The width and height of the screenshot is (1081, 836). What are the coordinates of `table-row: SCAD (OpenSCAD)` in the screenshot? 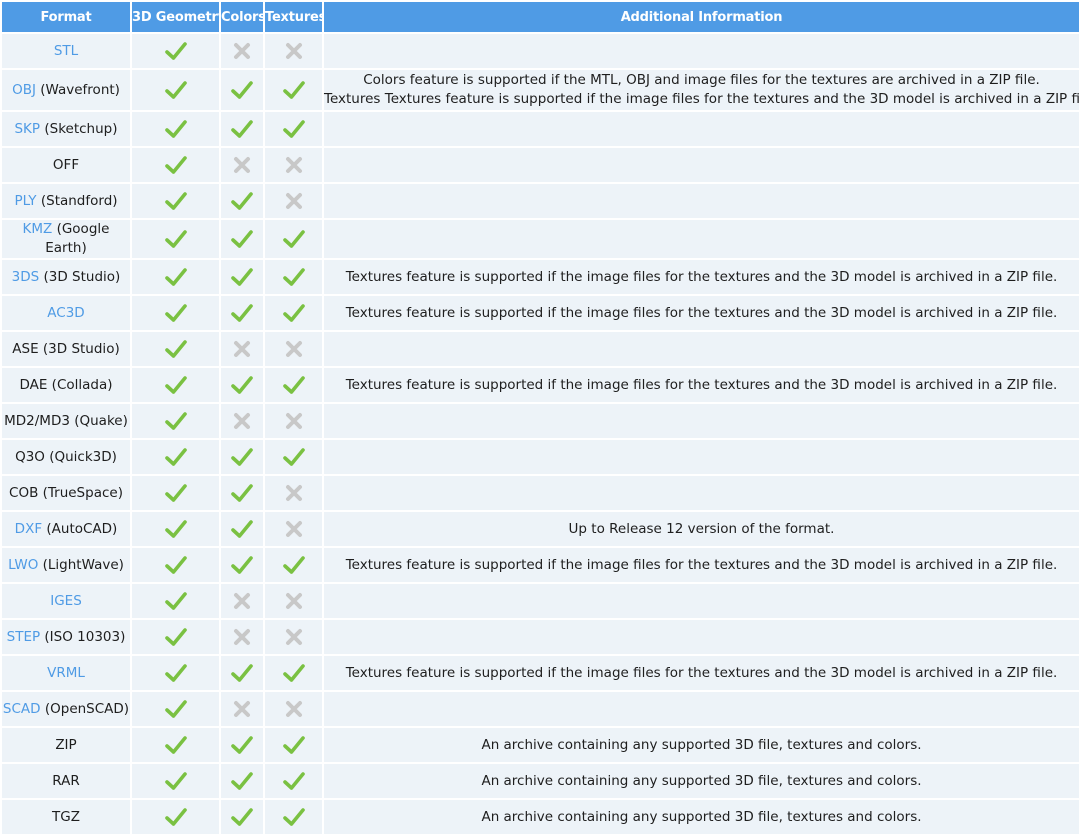 It's located at (540, 709).